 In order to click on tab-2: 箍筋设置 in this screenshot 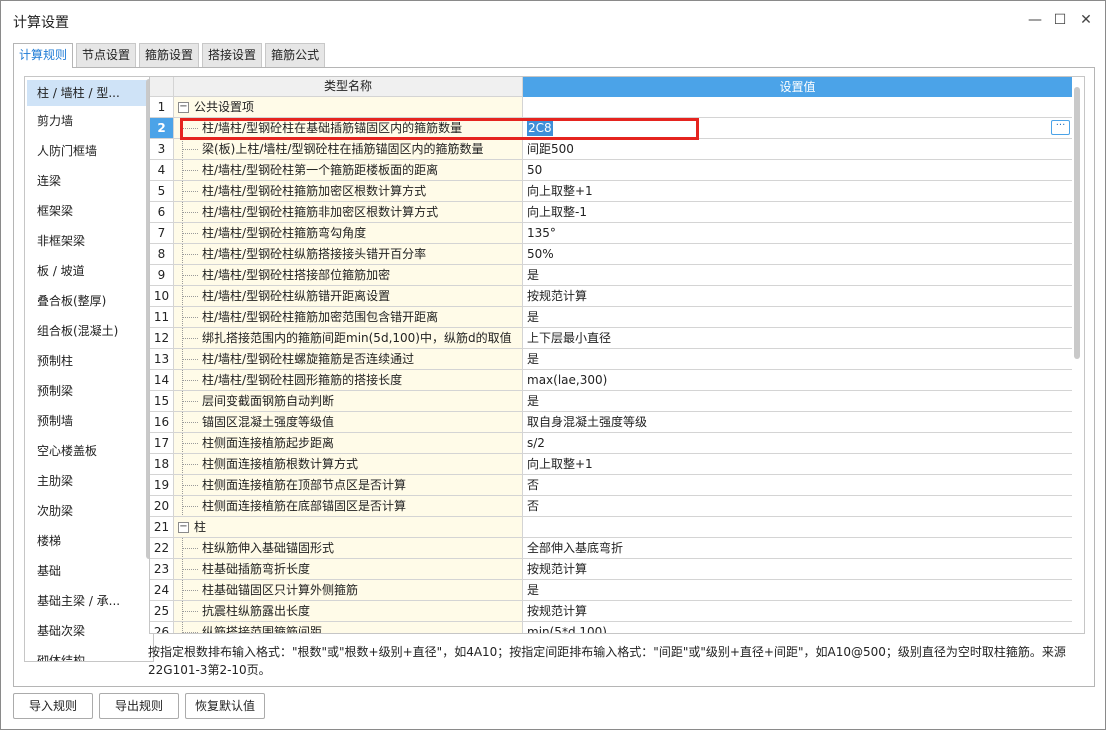, I will do `click(169, 55)`.